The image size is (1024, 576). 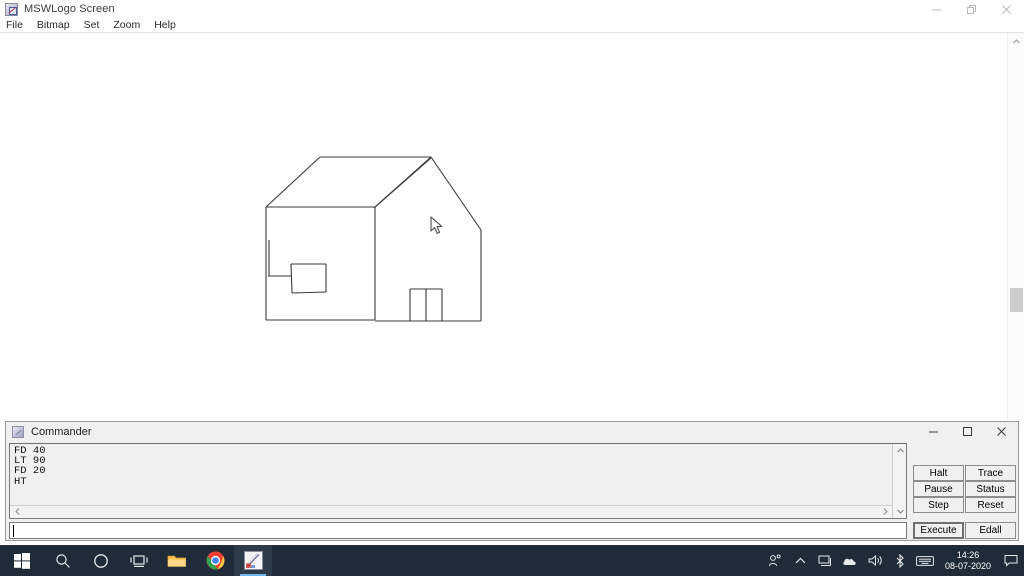 What do you see at coordinates (373, 239) in the screenshot?
I see `house-drawing` at bounding box center [373, 239].